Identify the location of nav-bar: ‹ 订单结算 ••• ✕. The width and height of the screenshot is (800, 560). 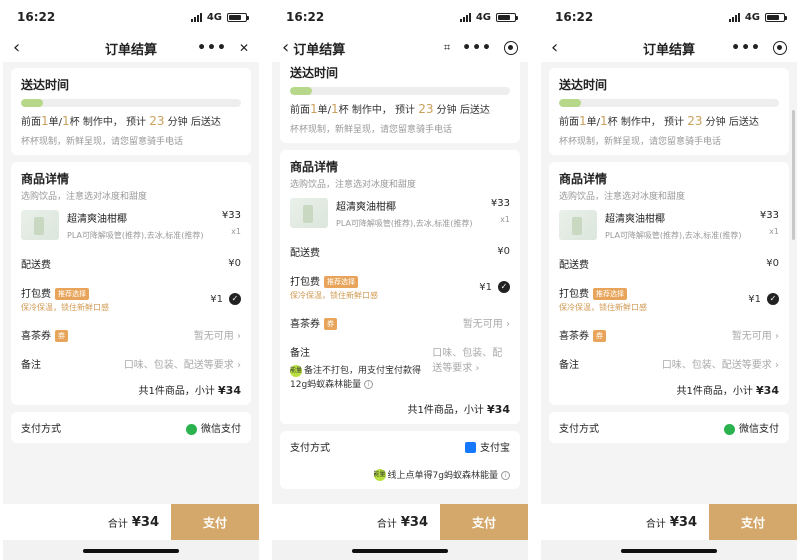
(131, 48).